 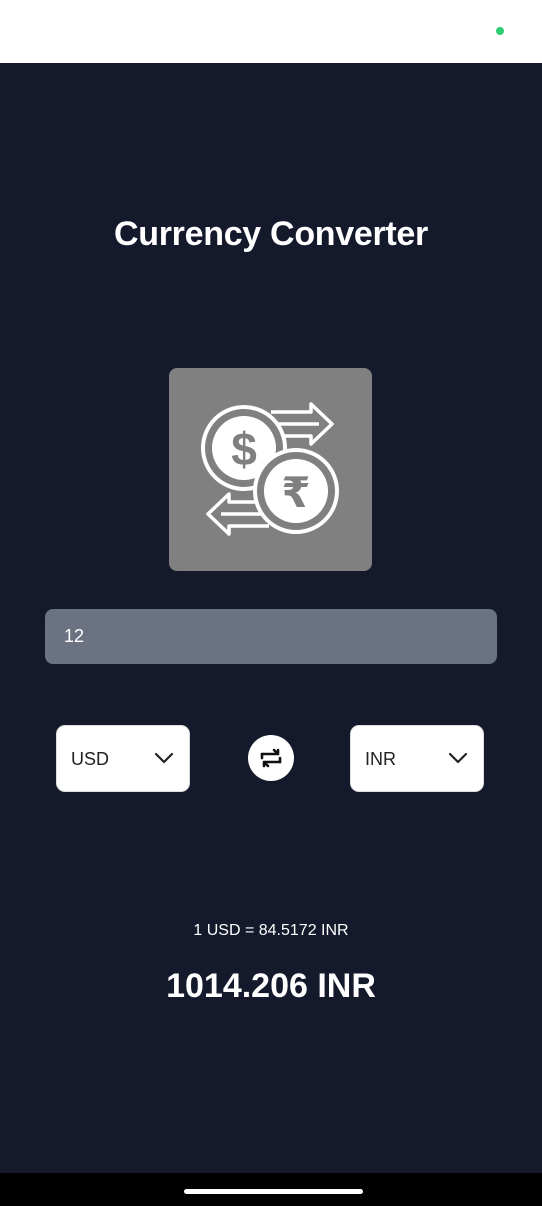 What do you see at coordinates (123, 758) in the screenshot?
I see `from-currency-select: USD` at bounding box center [123, 758].